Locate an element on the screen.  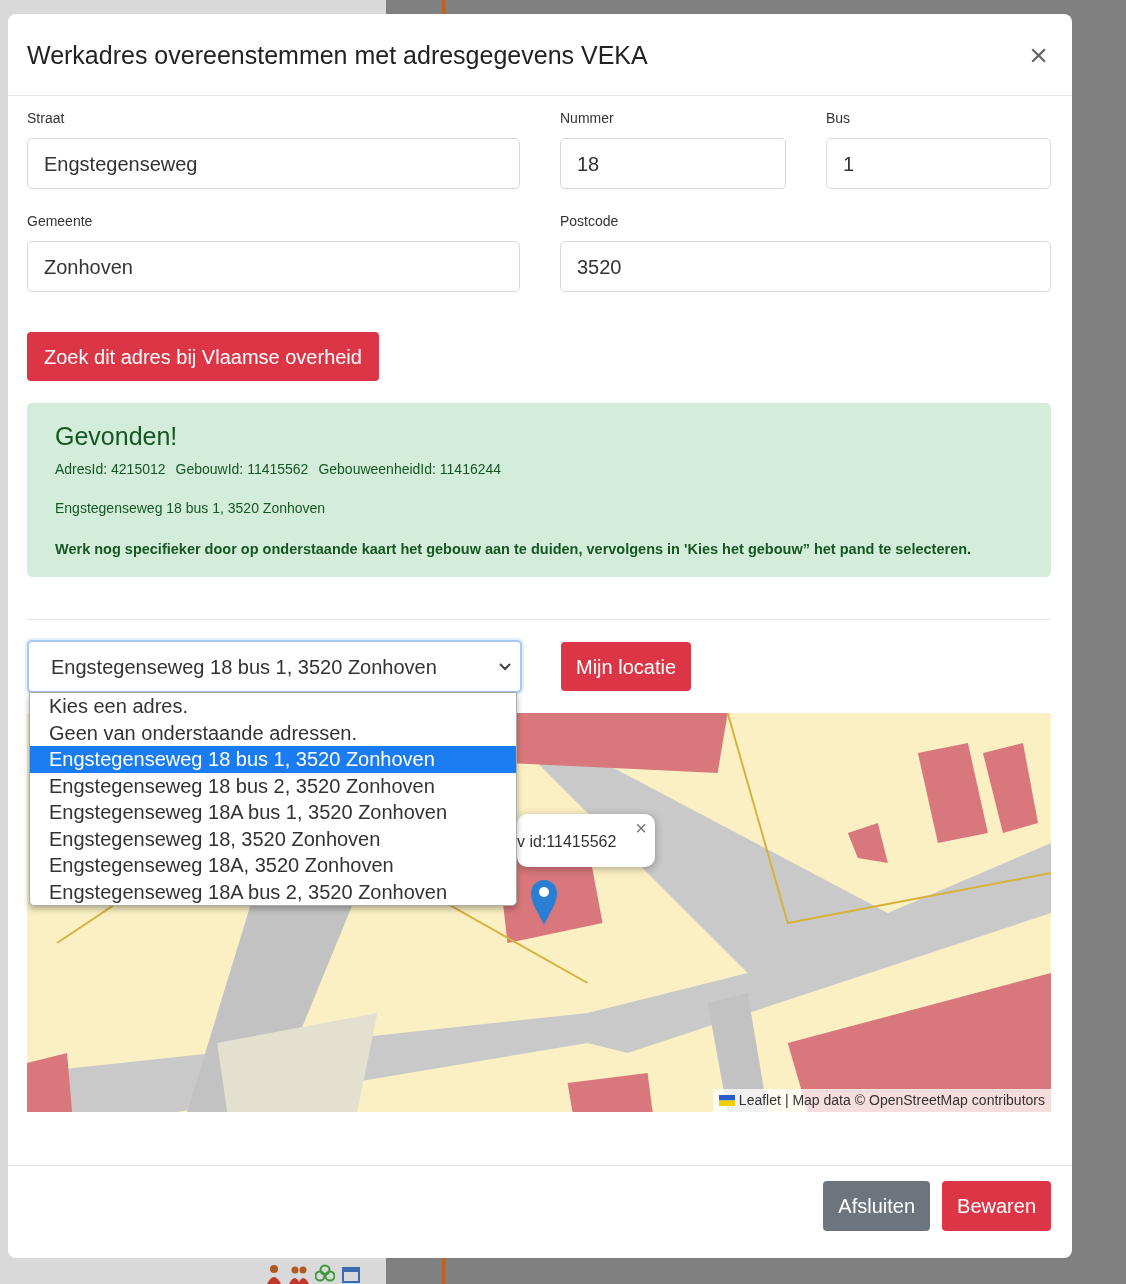
id-text: GebouweenheidId: 11416244 is located at coordinates (410, 469).